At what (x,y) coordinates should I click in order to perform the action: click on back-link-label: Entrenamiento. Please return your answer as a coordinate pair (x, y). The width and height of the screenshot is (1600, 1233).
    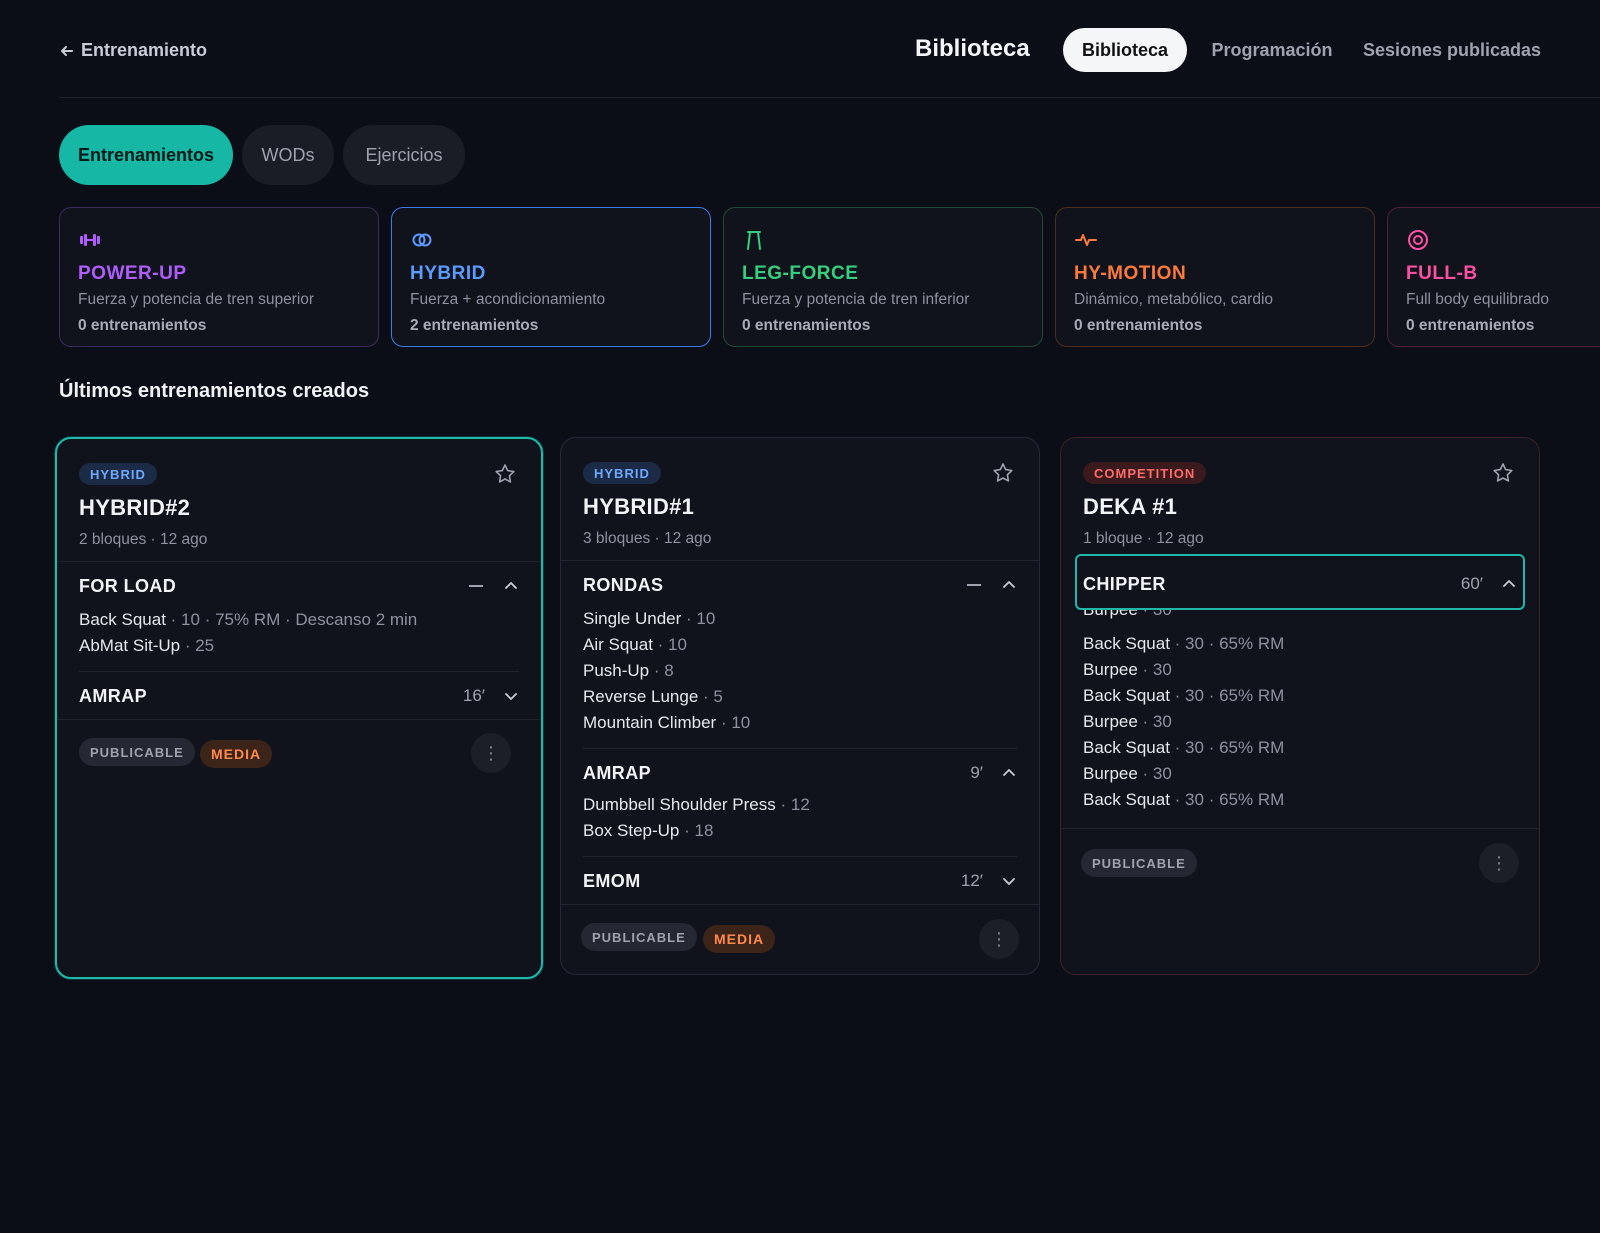
    Looking at the image, I should click on (144, 50).